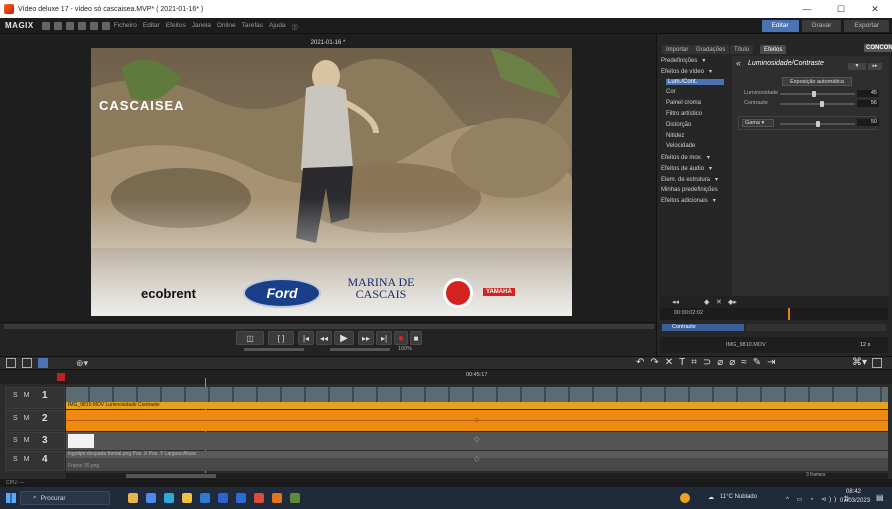  What do you see at coordinates (817, 124) in the screenshot?
I see `gamma-slider-knob` at bounding box center [817, 124].